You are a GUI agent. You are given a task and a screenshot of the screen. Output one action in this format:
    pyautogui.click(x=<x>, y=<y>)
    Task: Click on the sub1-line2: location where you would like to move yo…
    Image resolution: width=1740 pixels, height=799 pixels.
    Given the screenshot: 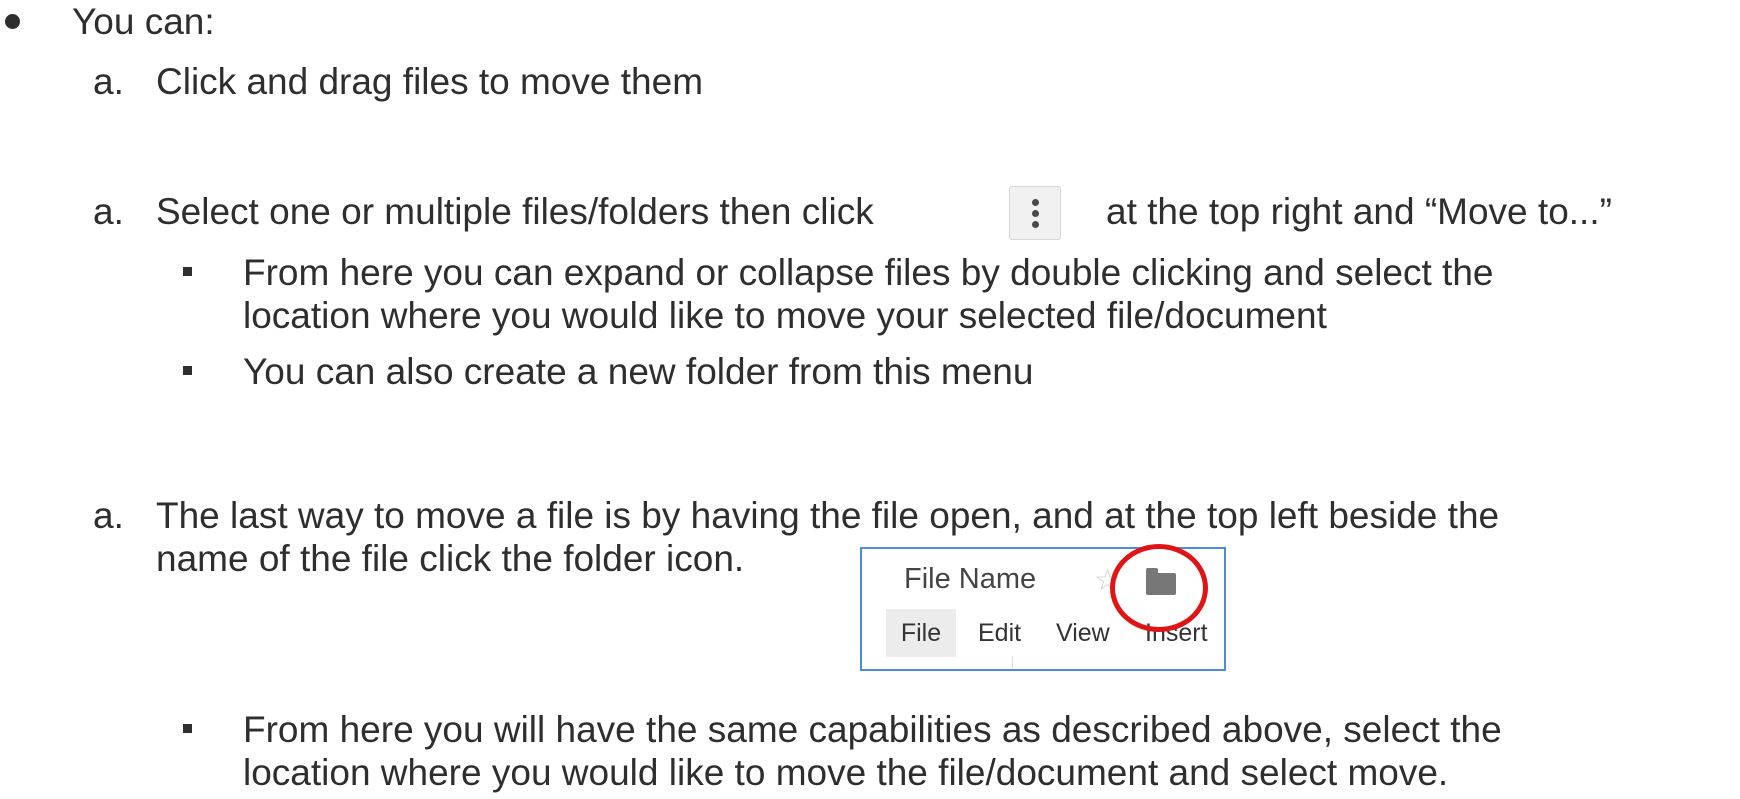 What is the action you would take?
    pyautogui.click(x=785, y=315)
    